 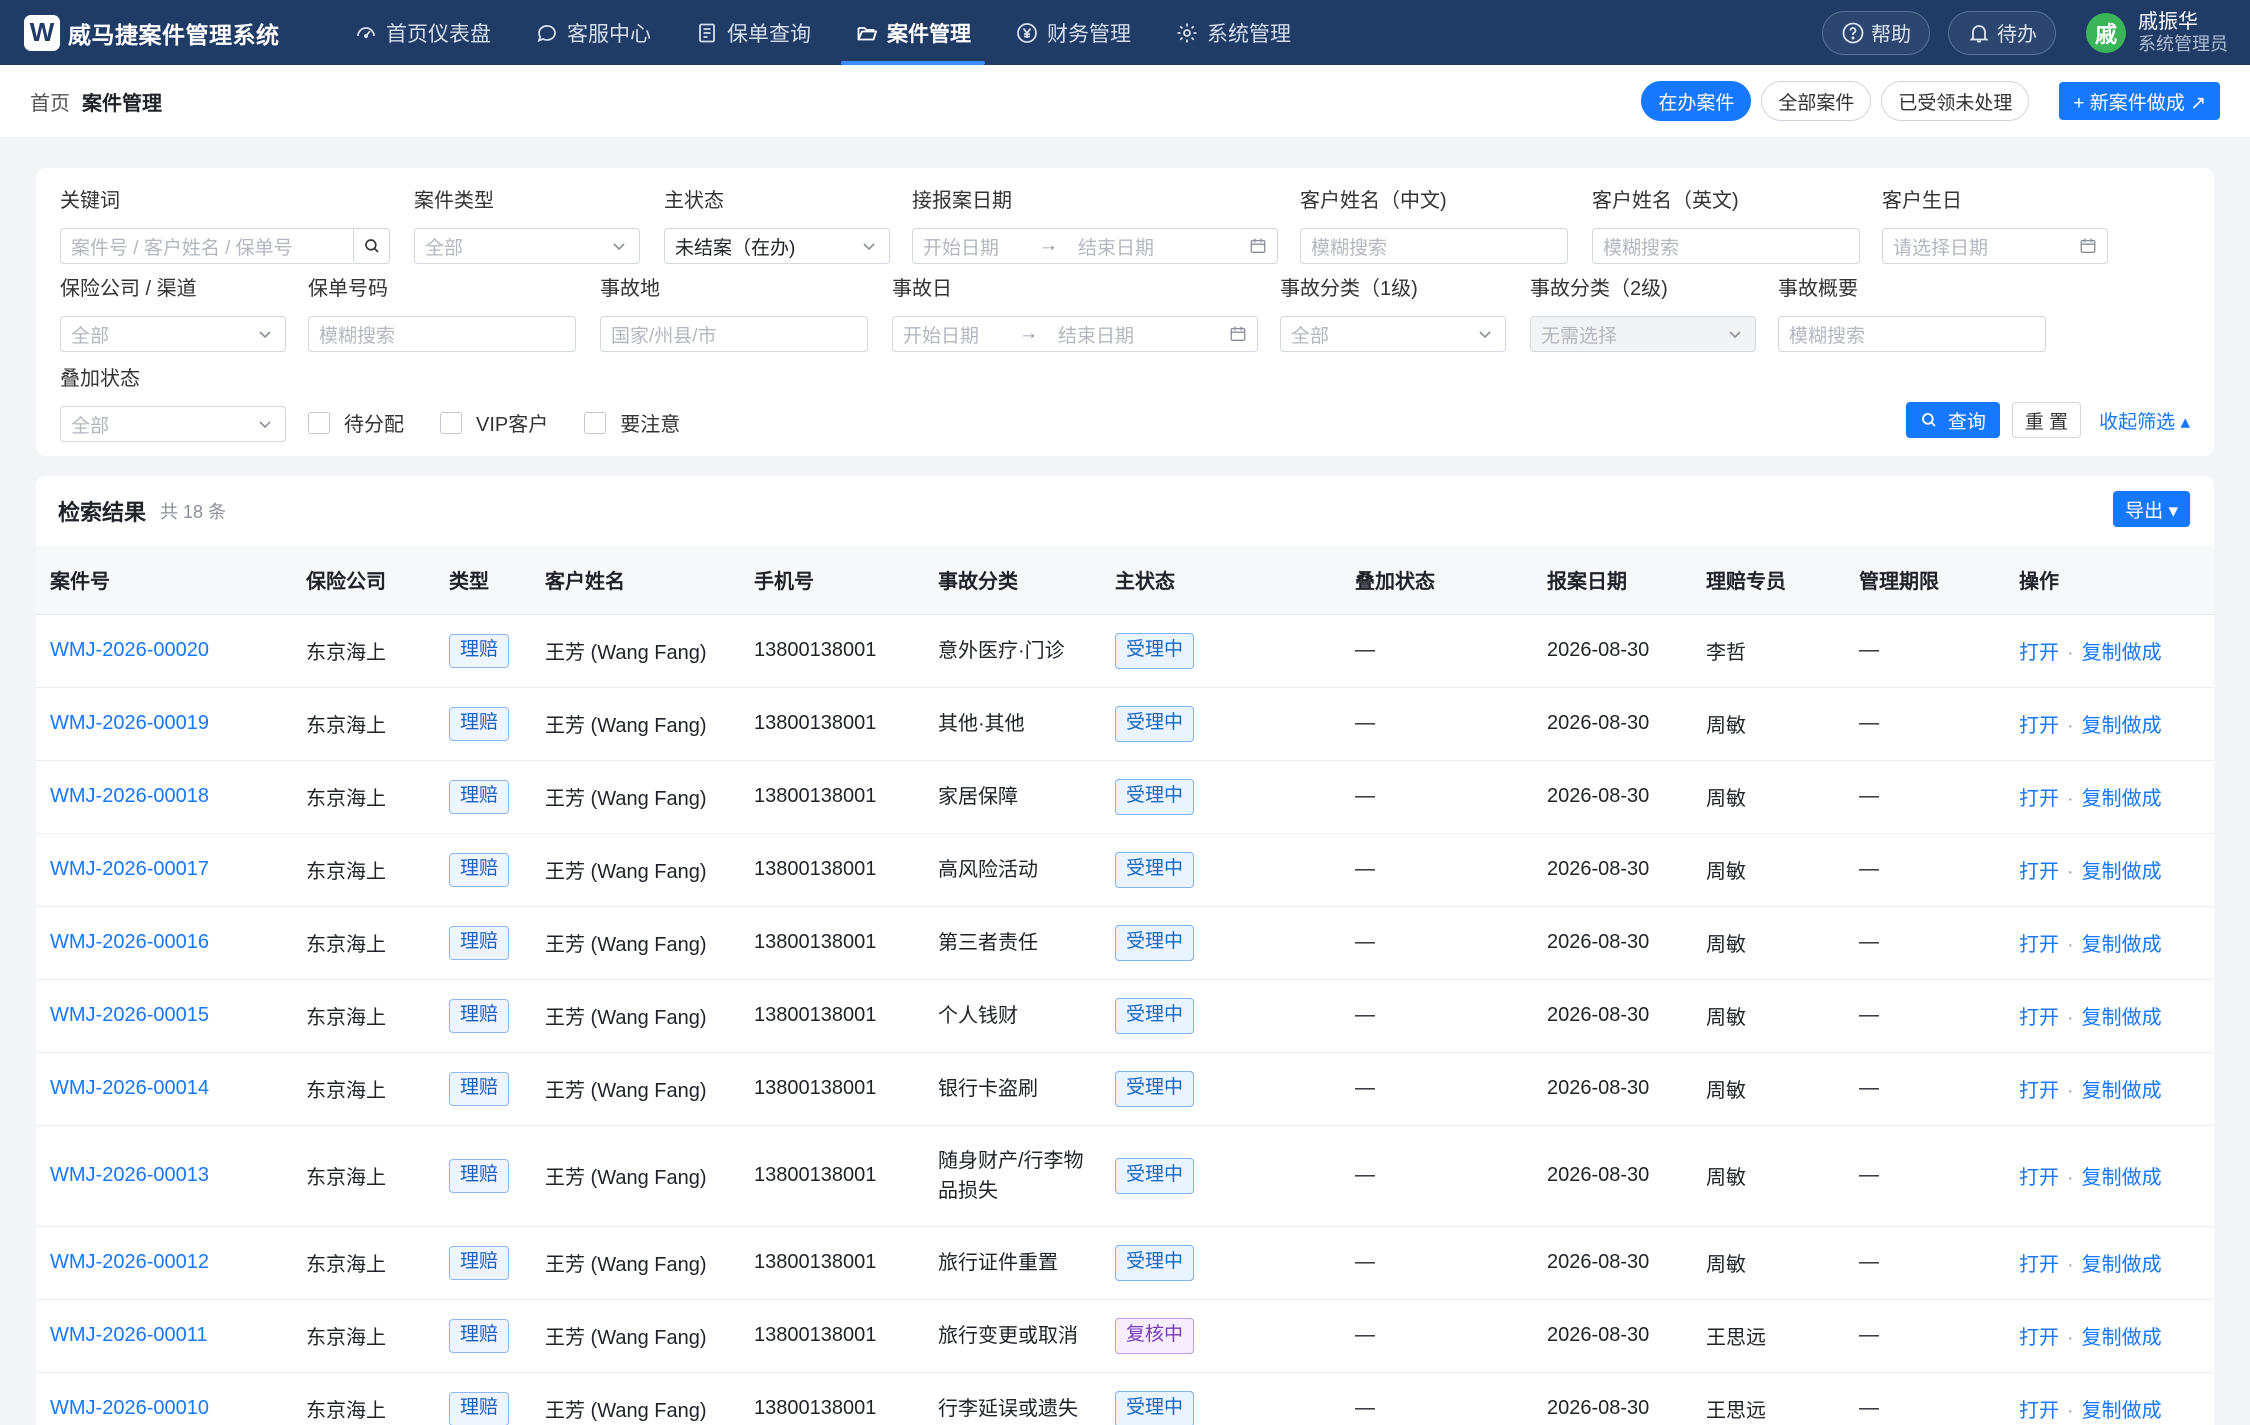 What do you see at coordinates (734, 334) in the screenshot?
I see `accident-place-input: 国家/州县/市` at bounding box center [734, 334].